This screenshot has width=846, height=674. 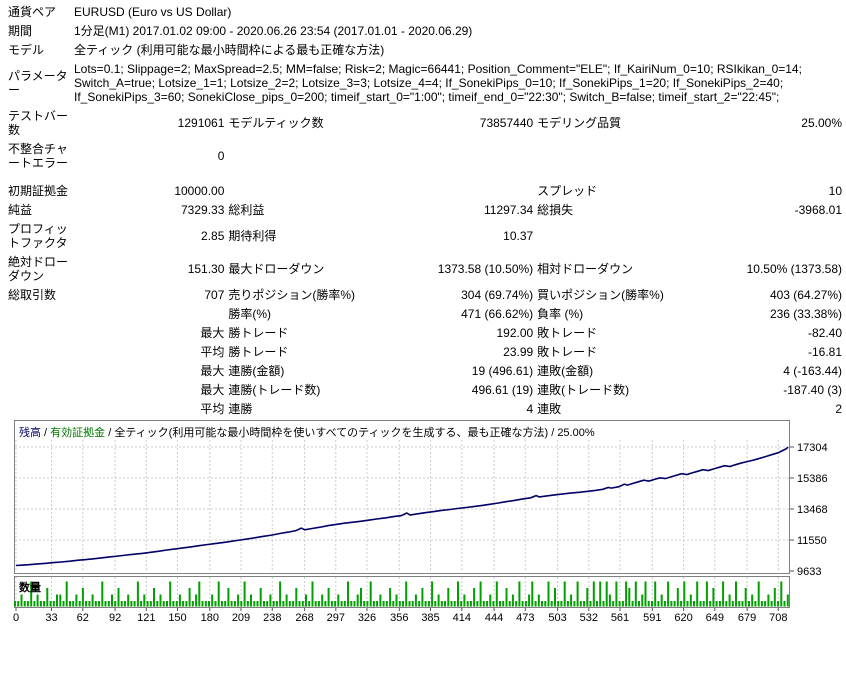 What do you see at coordinates (549, 409) in the screenshot?
I see `stat-label: 連敗` at bounding box center [549, 409].